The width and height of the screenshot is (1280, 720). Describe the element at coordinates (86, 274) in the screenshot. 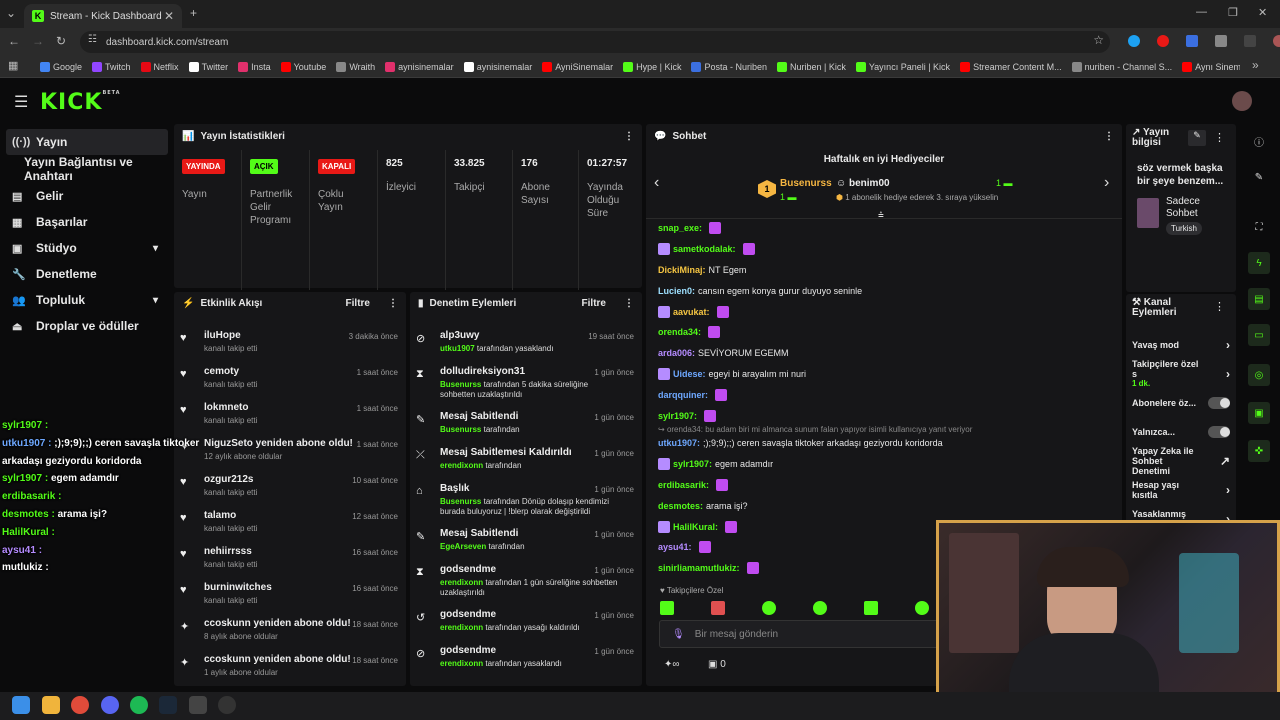

I see `sidebar-item-denetleme: 🔧 Denetleme` at that location.